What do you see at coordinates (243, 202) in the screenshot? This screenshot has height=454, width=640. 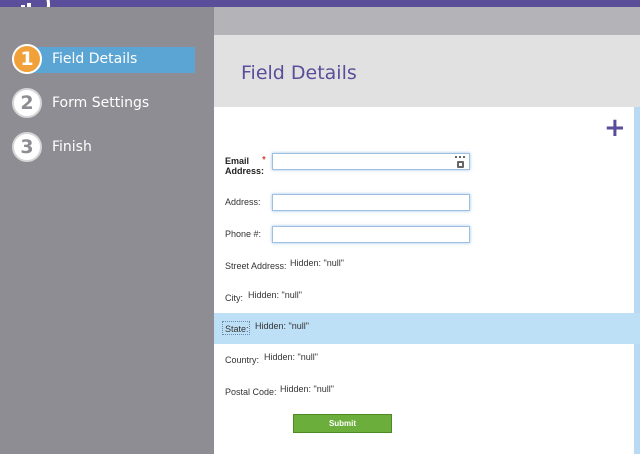 I see `address-label: Address:` at bounding box center [243, 202].